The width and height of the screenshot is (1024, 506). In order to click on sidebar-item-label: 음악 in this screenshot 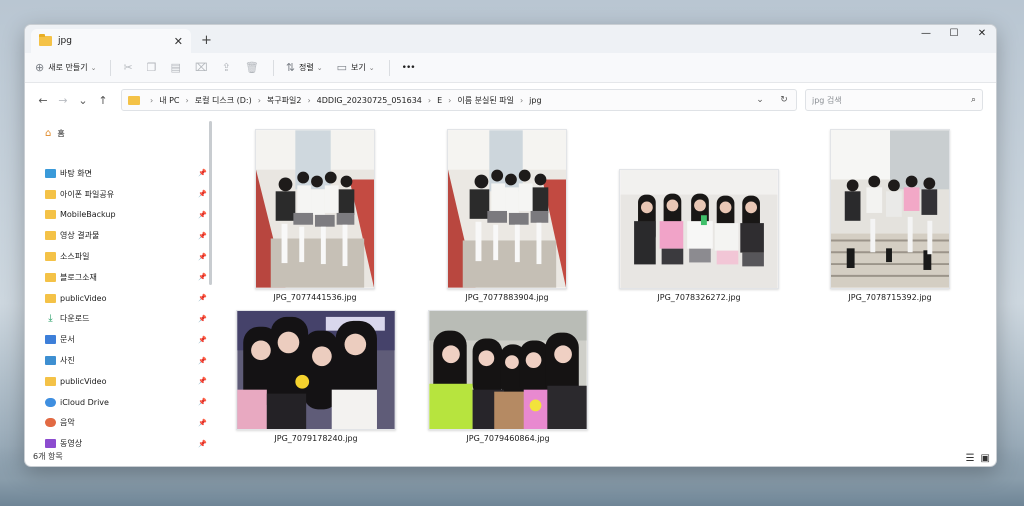, I will do `click(67, 423)`.